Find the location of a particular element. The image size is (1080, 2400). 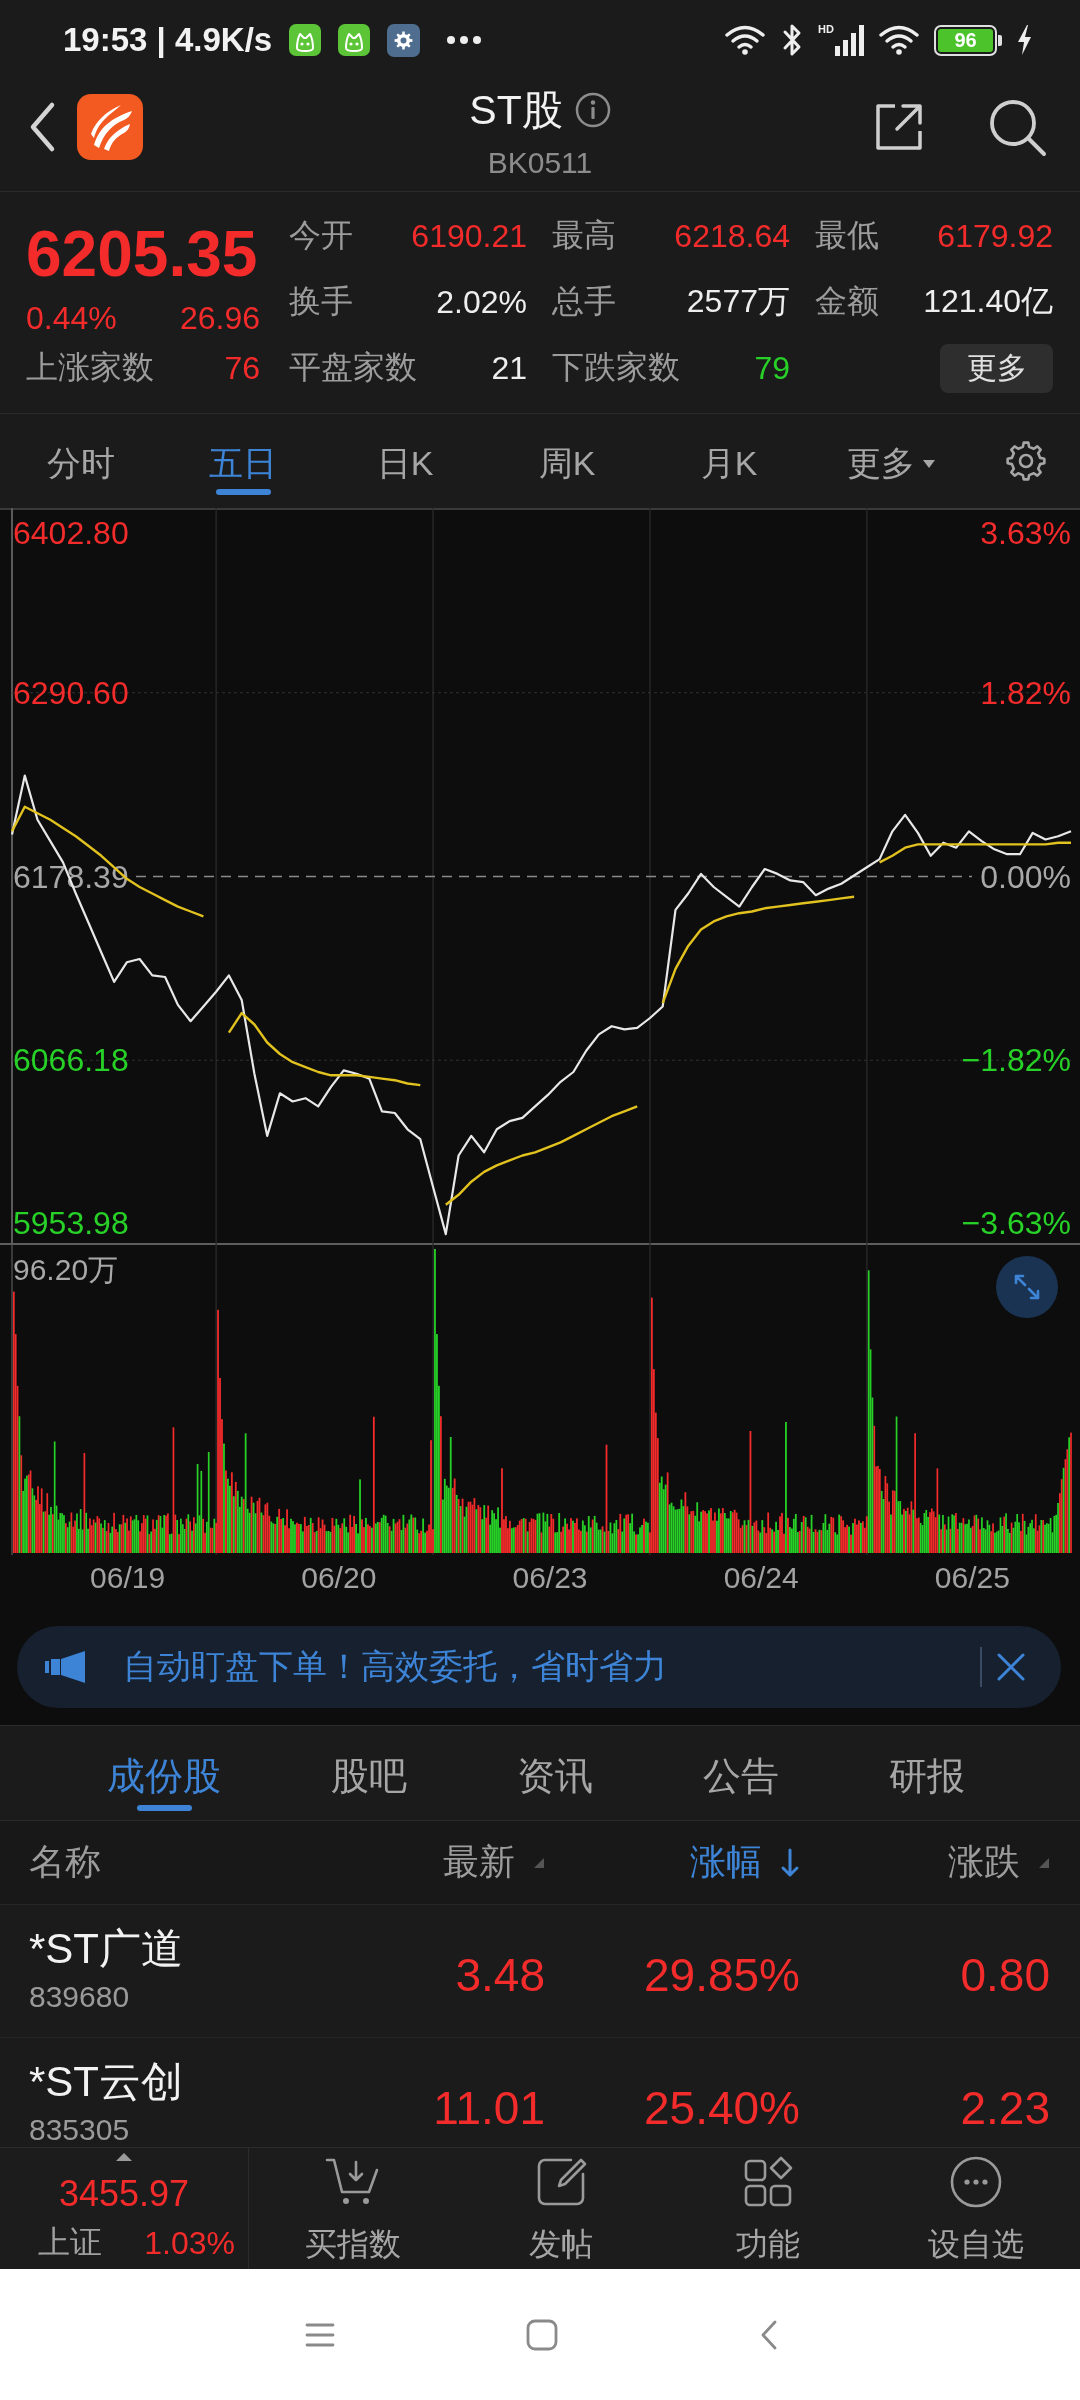

stat-value: 2577万 is located at coordinates (738, 301).